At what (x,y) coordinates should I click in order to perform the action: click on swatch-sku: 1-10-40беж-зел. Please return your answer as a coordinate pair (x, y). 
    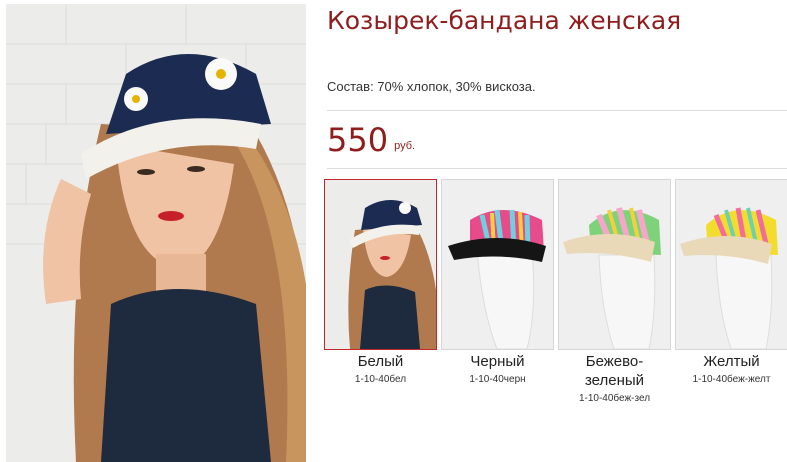
    Looking at the image, I should click on (614, 398).